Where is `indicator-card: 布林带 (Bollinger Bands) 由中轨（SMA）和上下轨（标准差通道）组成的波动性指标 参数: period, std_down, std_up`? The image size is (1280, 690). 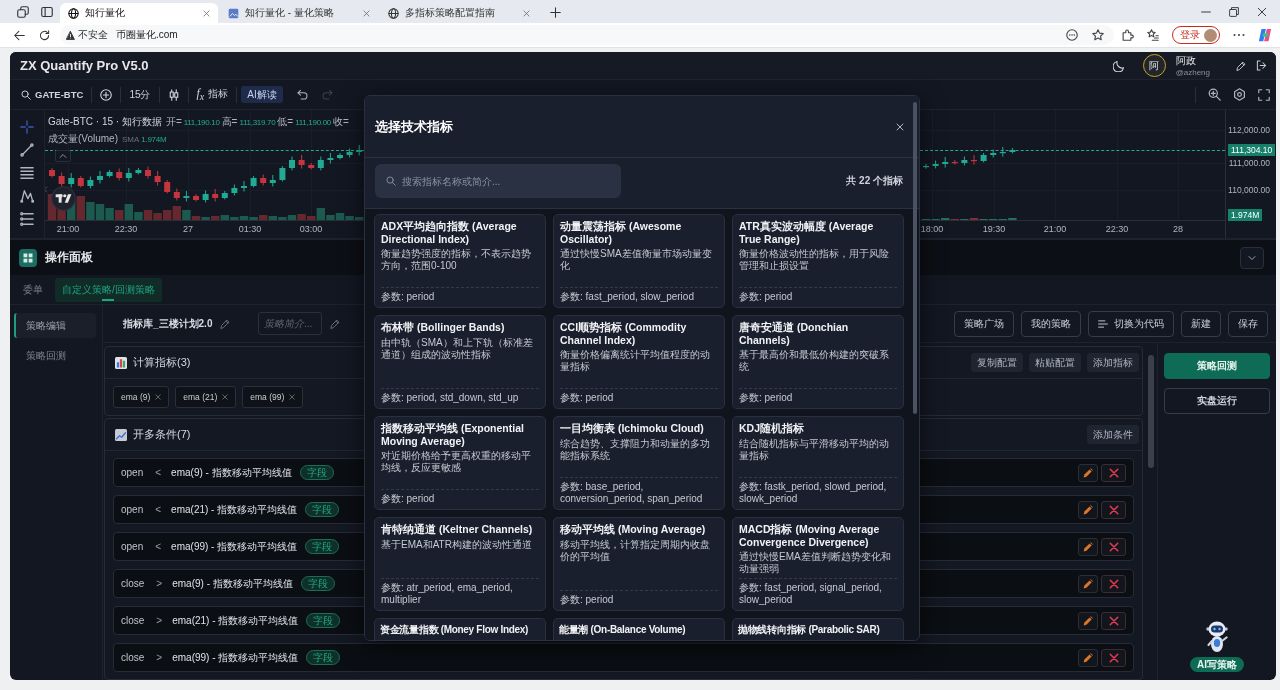 indicator-card: 布林带 (Bollinger Bands) 由中轨（SMA）和上下轨（标准差通道）组成的波动性指标 参数: period, std_down, std_up is located at coordinates (460, 362).